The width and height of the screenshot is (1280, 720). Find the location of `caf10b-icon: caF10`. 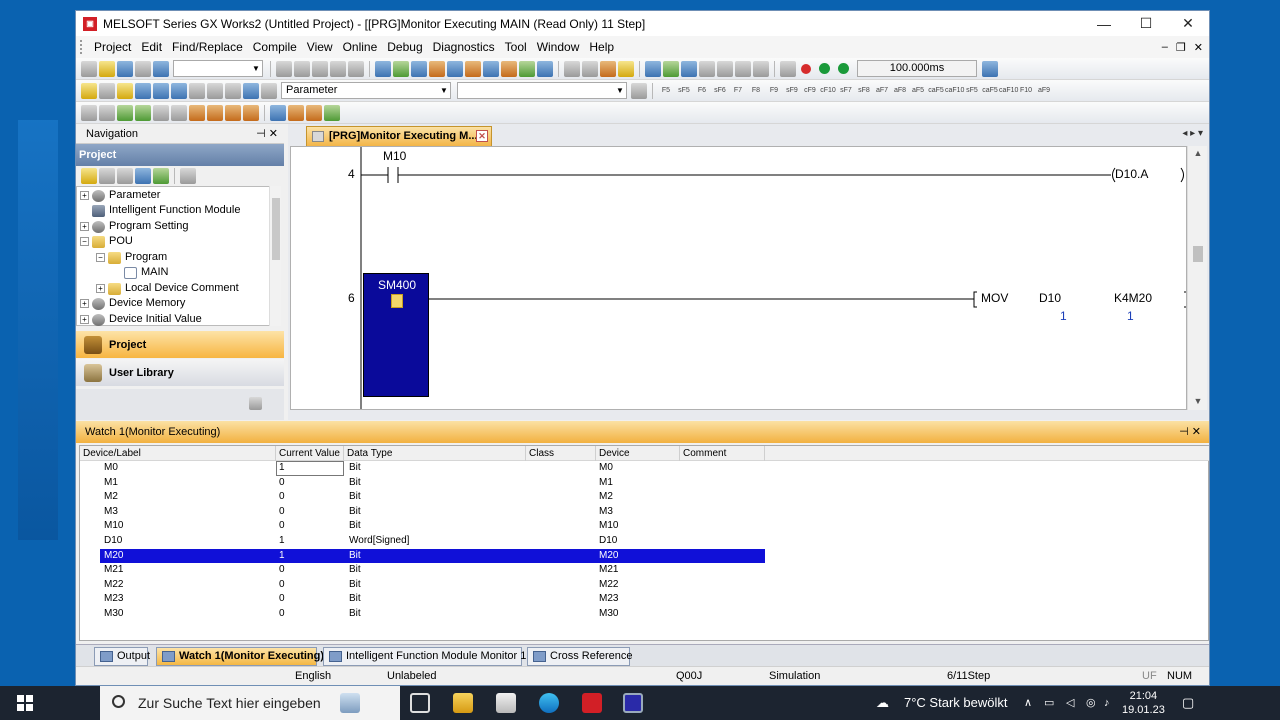

caf10b-icon: caF10 is located at coordinates (1008, 90).